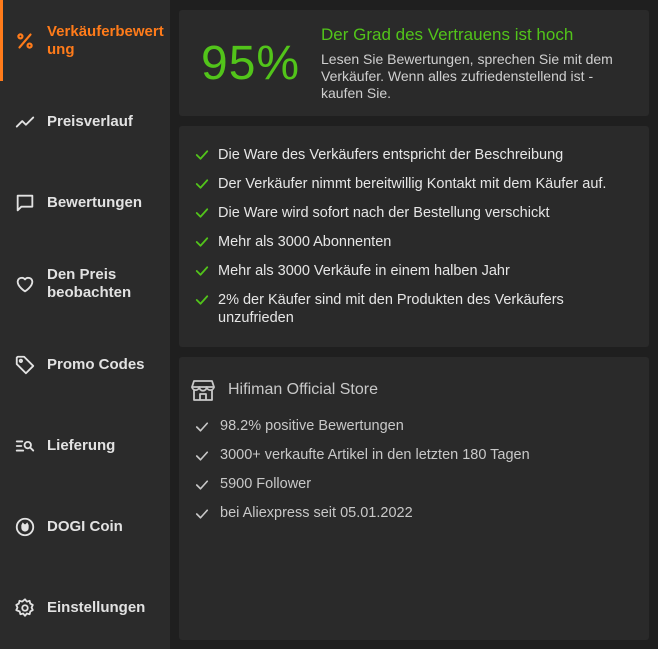  What do you see at coordinates (25, 41) in the screenshot?
I see `percent-icon` at bounding box center [25, 41].